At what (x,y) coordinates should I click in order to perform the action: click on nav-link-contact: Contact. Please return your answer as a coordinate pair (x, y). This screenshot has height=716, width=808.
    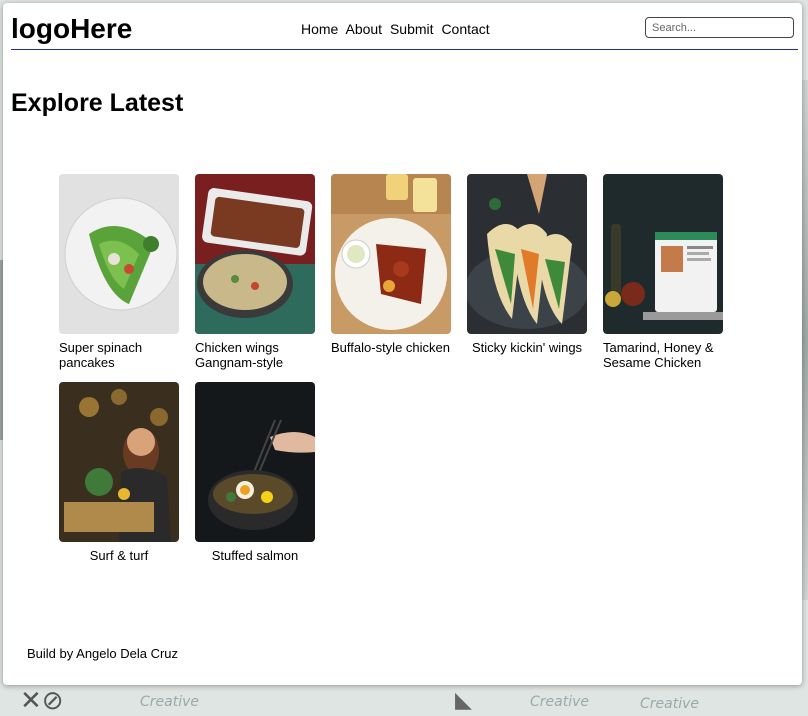
    Looking at the image, I should click on (465, 29).